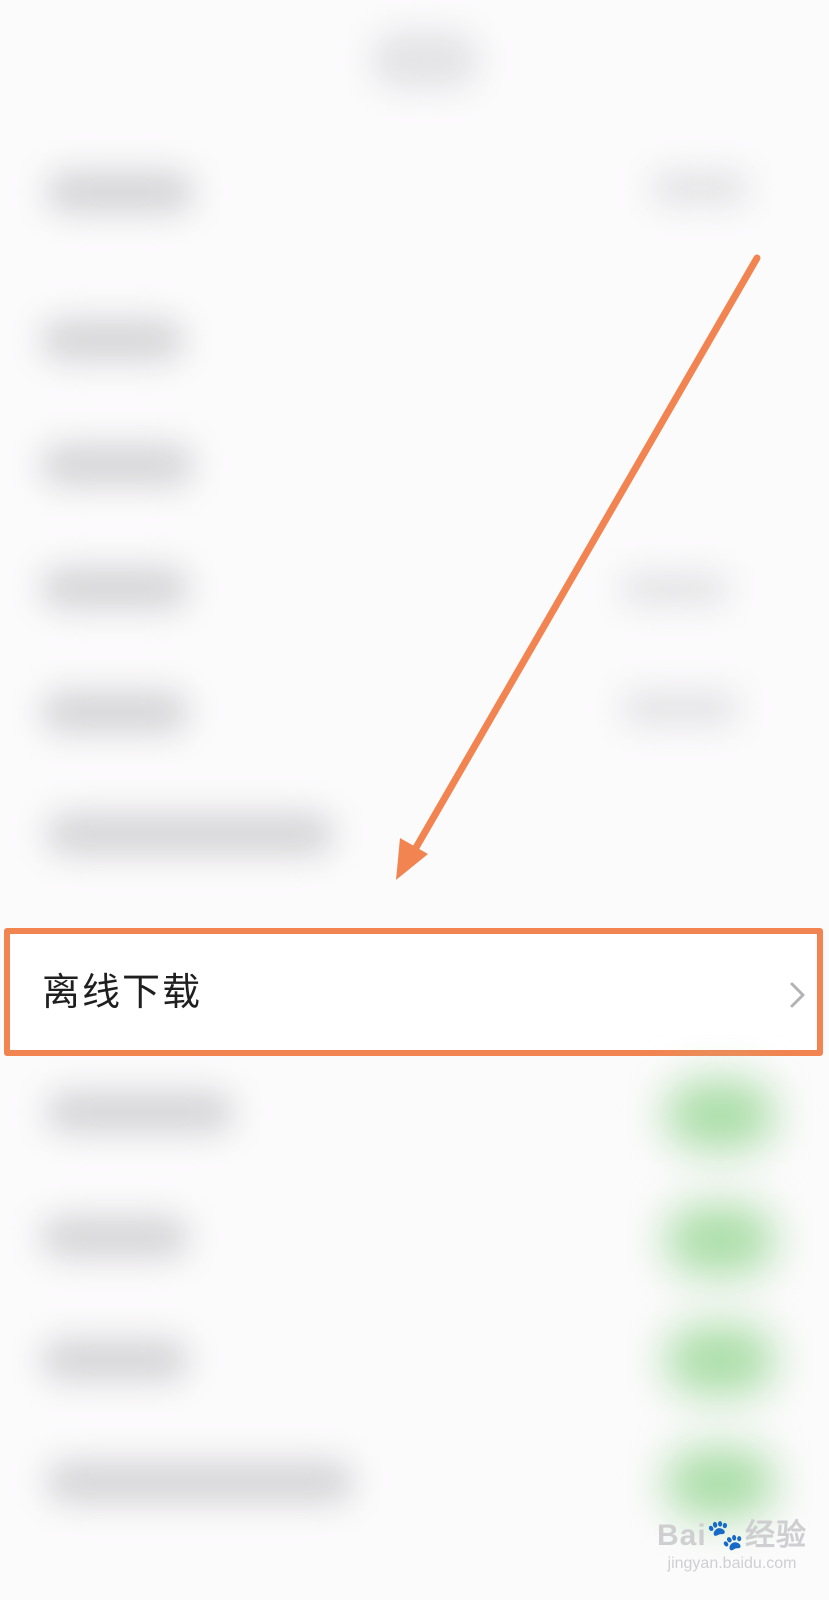 The image size is (829, 1600). What do you see at coordinates (776, 1535) in the screenshot?
I see `watermark-brand-suffix: 经验` at bounding box center [776, 1535].